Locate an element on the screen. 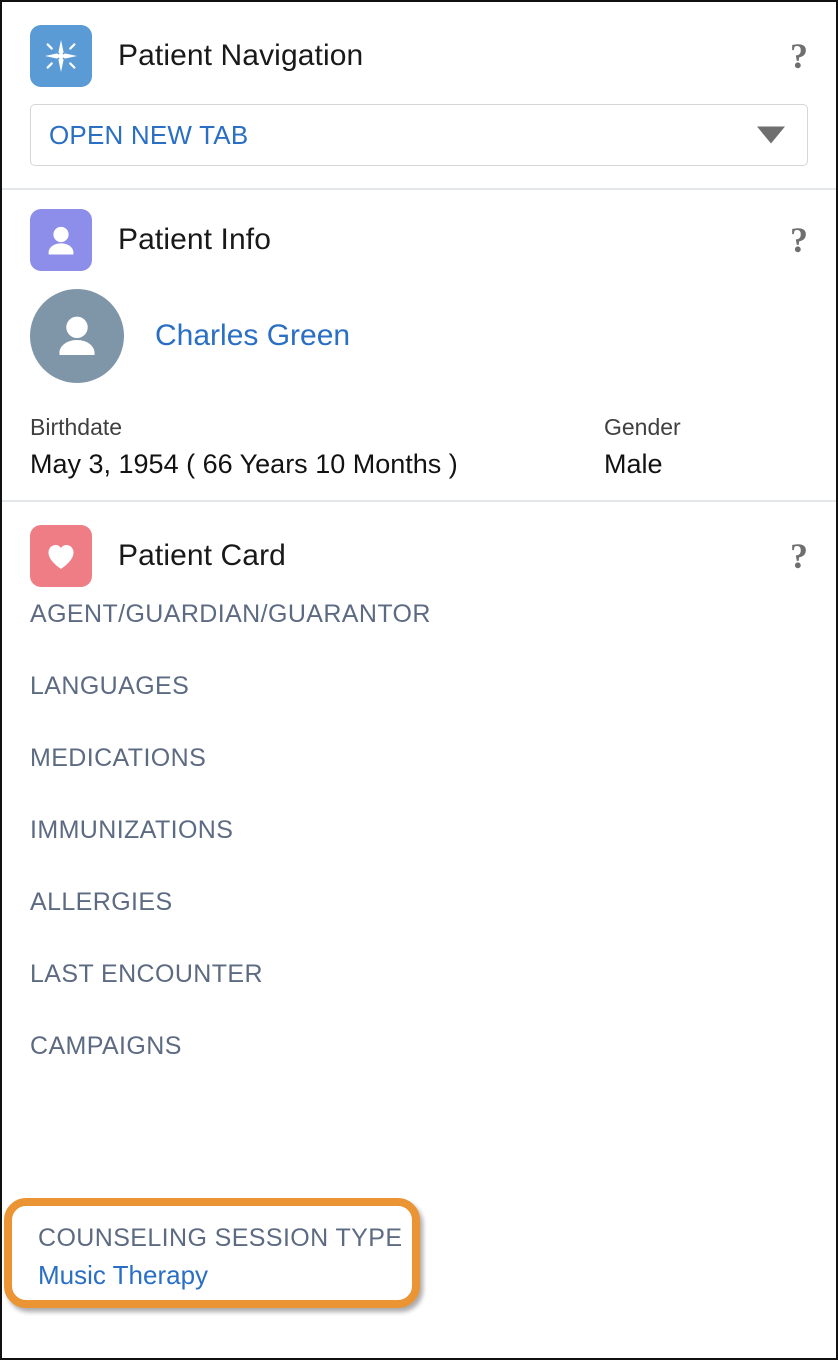 The width and height of the screenshot is (838, 1360). counseling-session-type-label: COUNSELING SESSION TYPE is located at coordinates (220, 1238).